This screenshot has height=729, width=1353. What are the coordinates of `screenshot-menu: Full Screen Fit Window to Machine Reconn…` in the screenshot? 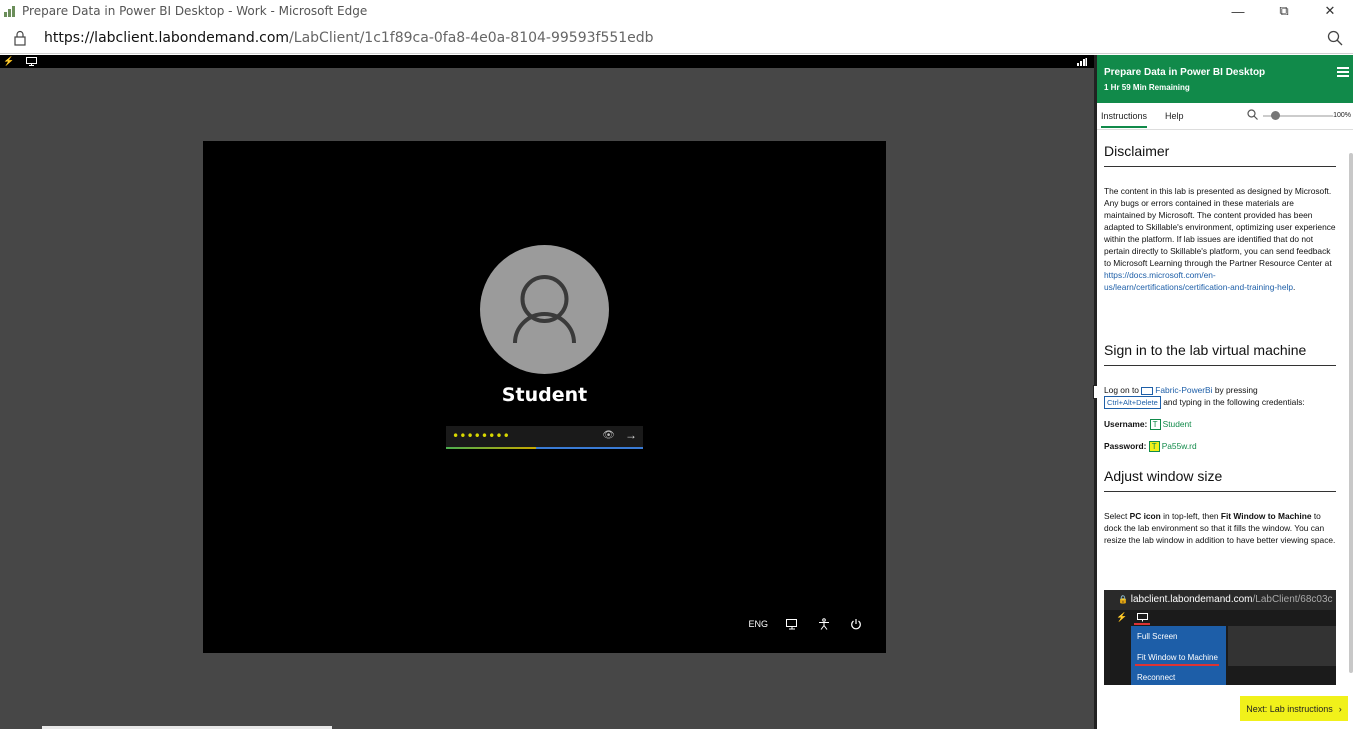 It's located at (1178, 655).